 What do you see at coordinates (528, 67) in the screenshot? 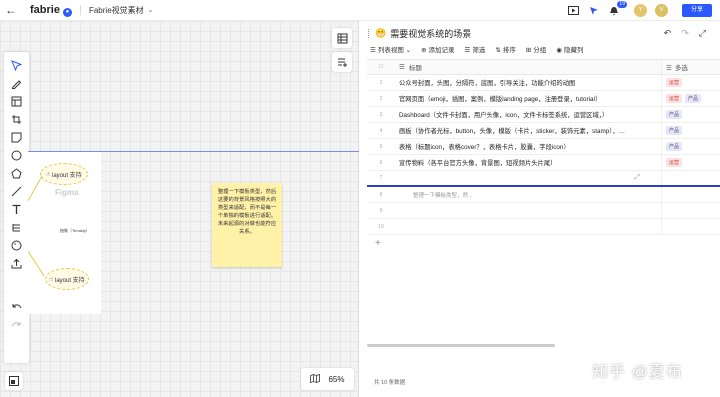
I see `column-header-title: ☰ 标题` at bounding box center [528, 67].